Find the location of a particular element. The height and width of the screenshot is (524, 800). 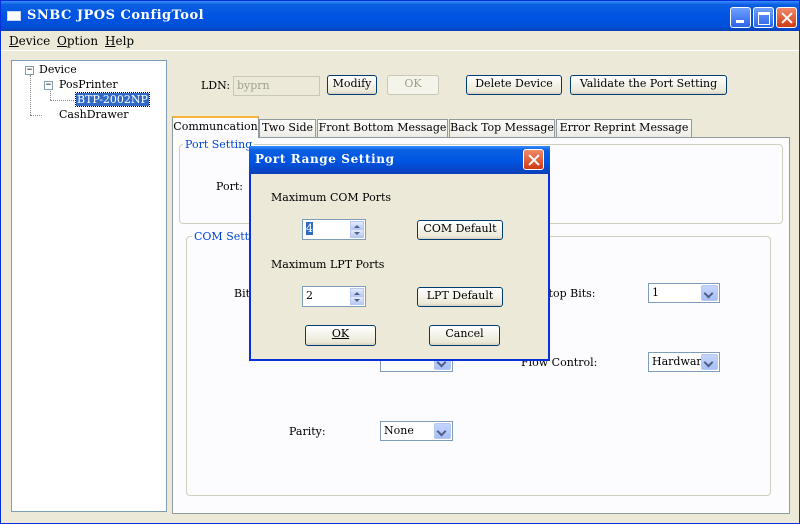

tab-communcation: Communcation is located at coordinates (215, 127).